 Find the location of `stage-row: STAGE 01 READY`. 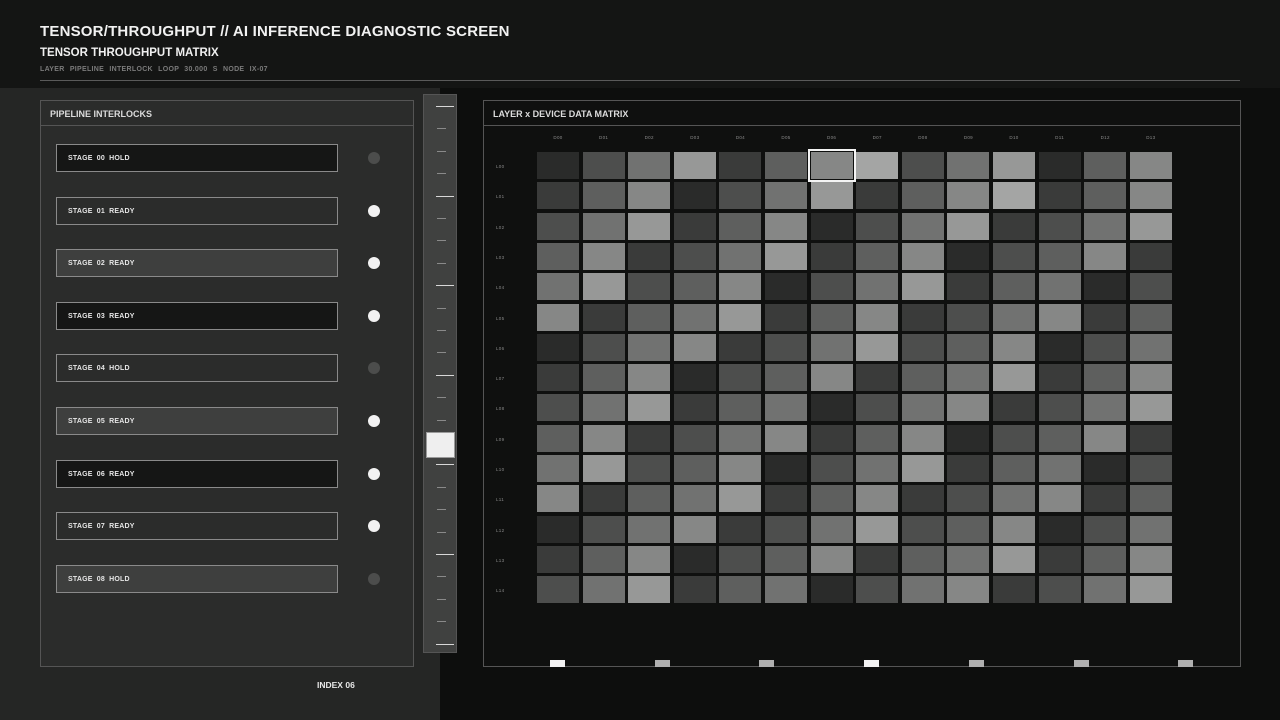

stage-row: STAGE 01 READY is located at coordinates (197, 210).